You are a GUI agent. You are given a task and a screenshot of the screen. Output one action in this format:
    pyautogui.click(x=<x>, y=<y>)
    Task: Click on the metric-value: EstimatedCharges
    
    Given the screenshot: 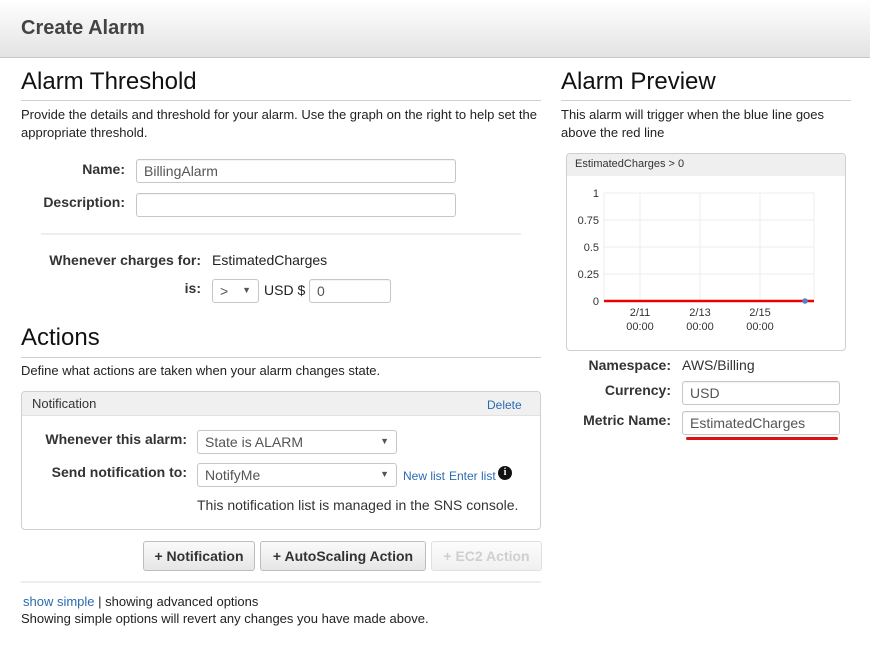 What is the action you would take?
    pyautogui.click(x=270, y=260)
    